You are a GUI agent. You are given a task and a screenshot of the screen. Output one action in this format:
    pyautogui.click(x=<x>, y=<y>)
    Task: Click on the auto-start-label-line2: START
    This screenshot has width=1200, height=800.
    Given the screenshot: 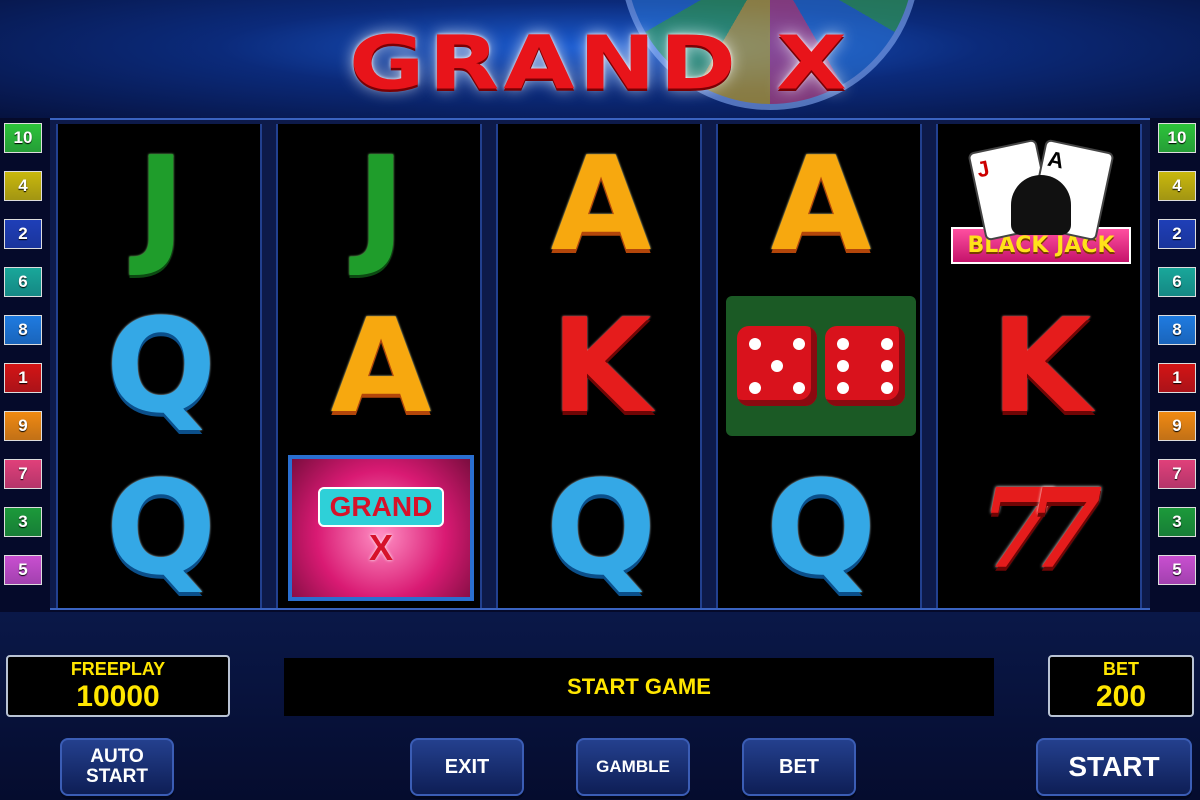 What is the action you would take?
    pyautogui.click(x=117, y=776)
    